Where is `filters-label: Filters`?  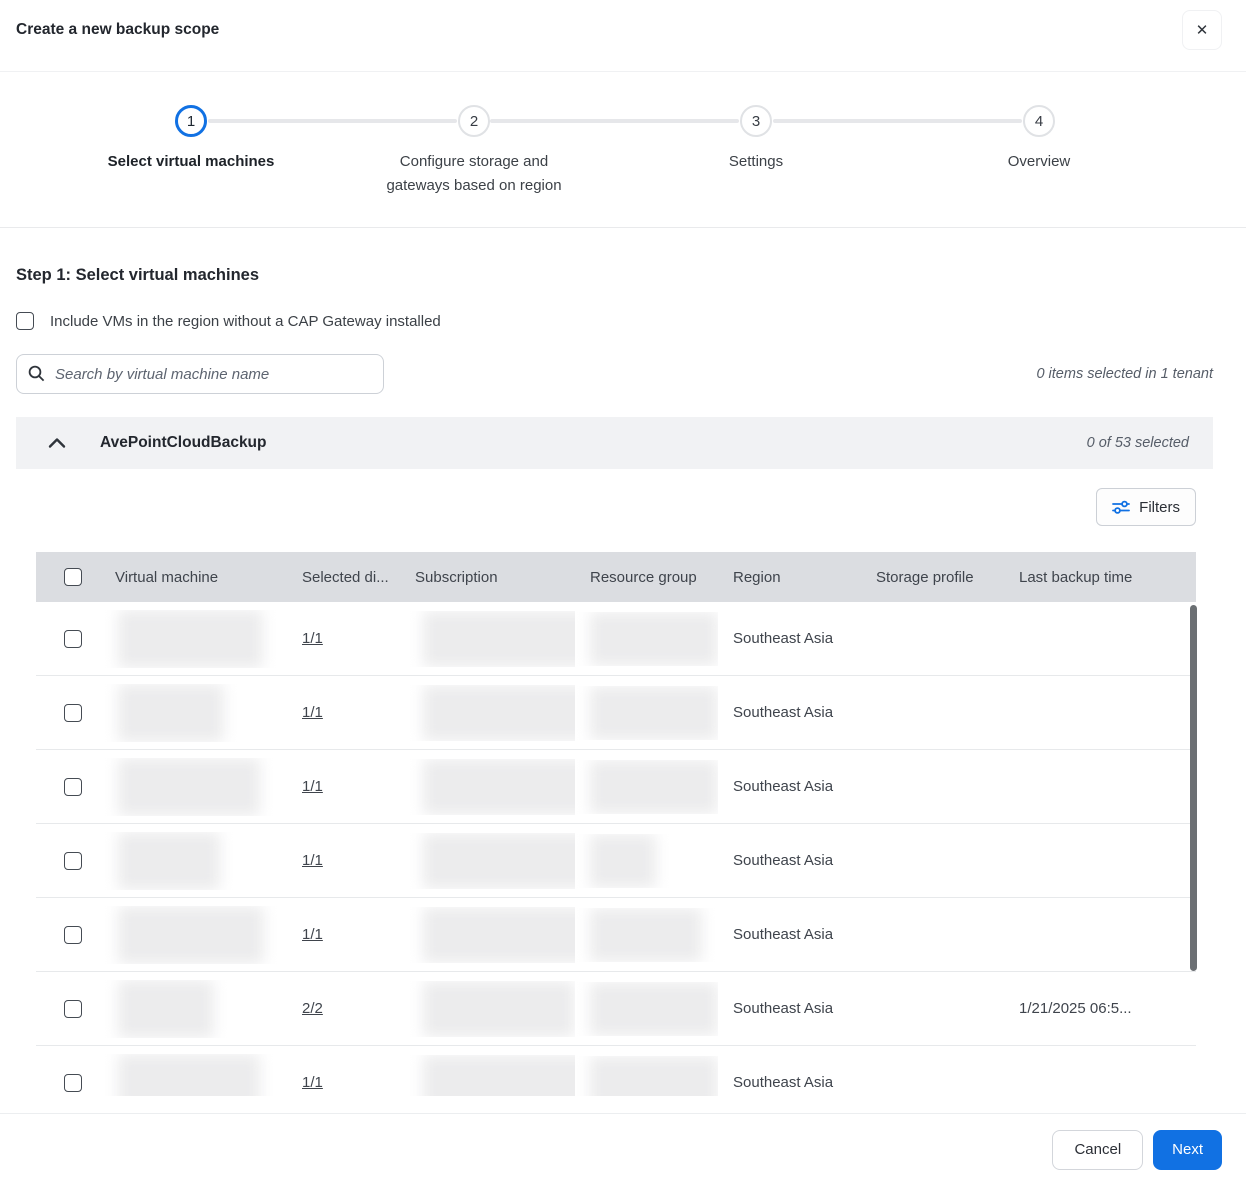
filters-label: Filters is located at coordinates (1159, 507).